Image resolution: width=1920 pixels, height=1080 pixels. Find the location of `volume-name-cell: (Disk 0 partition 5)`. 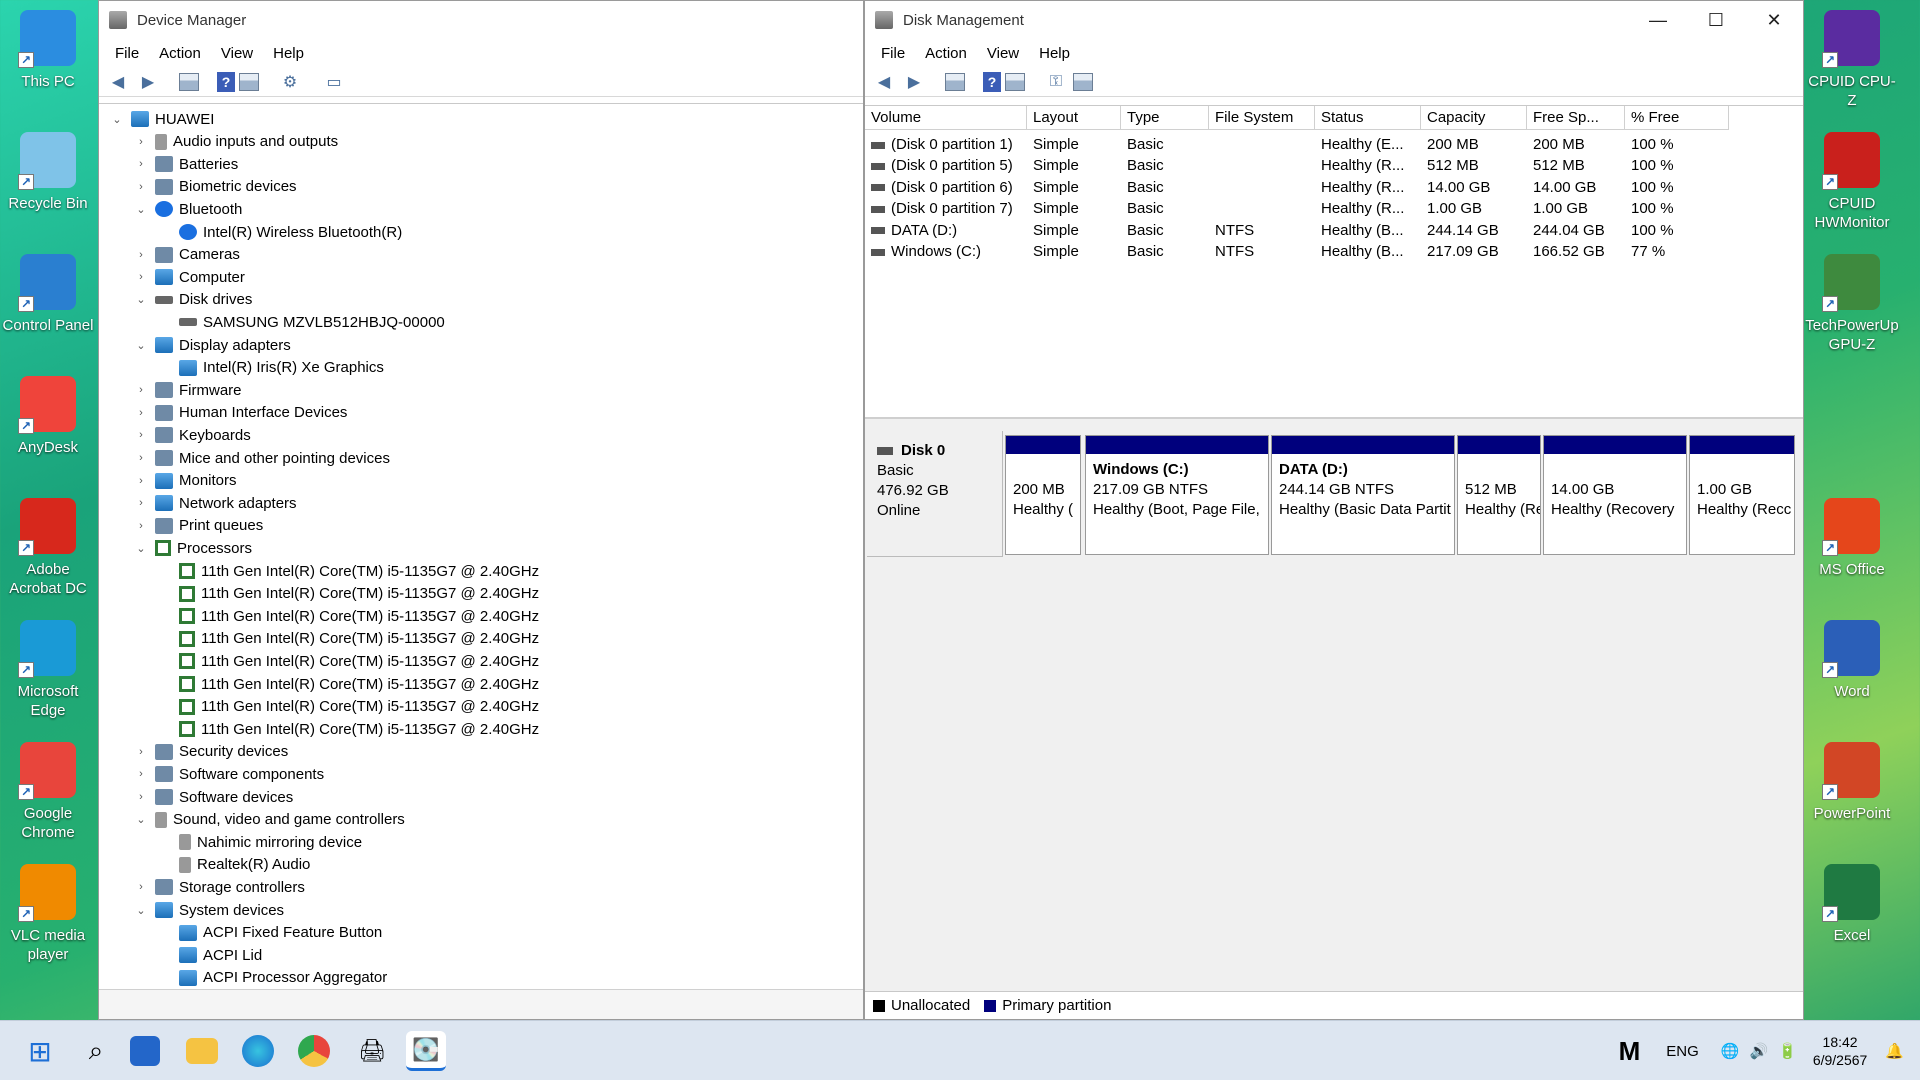

volume-name-cell: (Disk 0 partition 5) is located at coordinates (946, 167).